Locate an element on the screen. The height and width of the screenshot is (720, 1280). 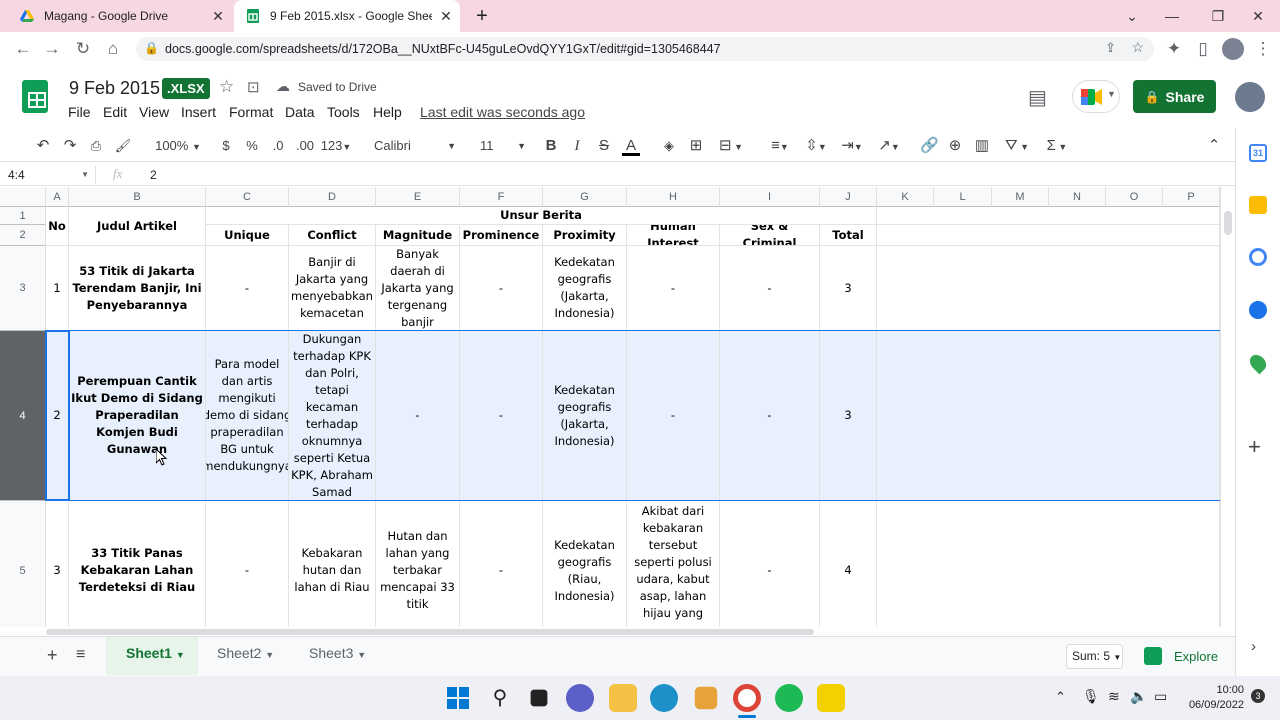
number-format-select: 123▼ is located at coordinates (336, 146).